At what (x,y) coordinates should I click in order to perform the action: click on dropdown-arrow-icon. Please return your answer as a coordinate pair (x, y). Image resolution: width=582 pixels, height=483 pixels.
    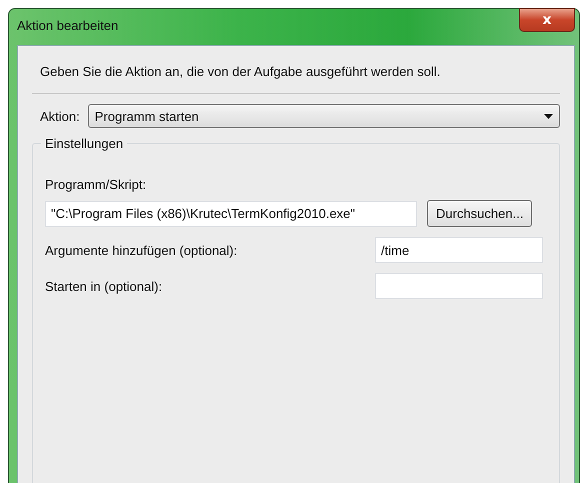
    Looking at the image, I should click on (548, 116).